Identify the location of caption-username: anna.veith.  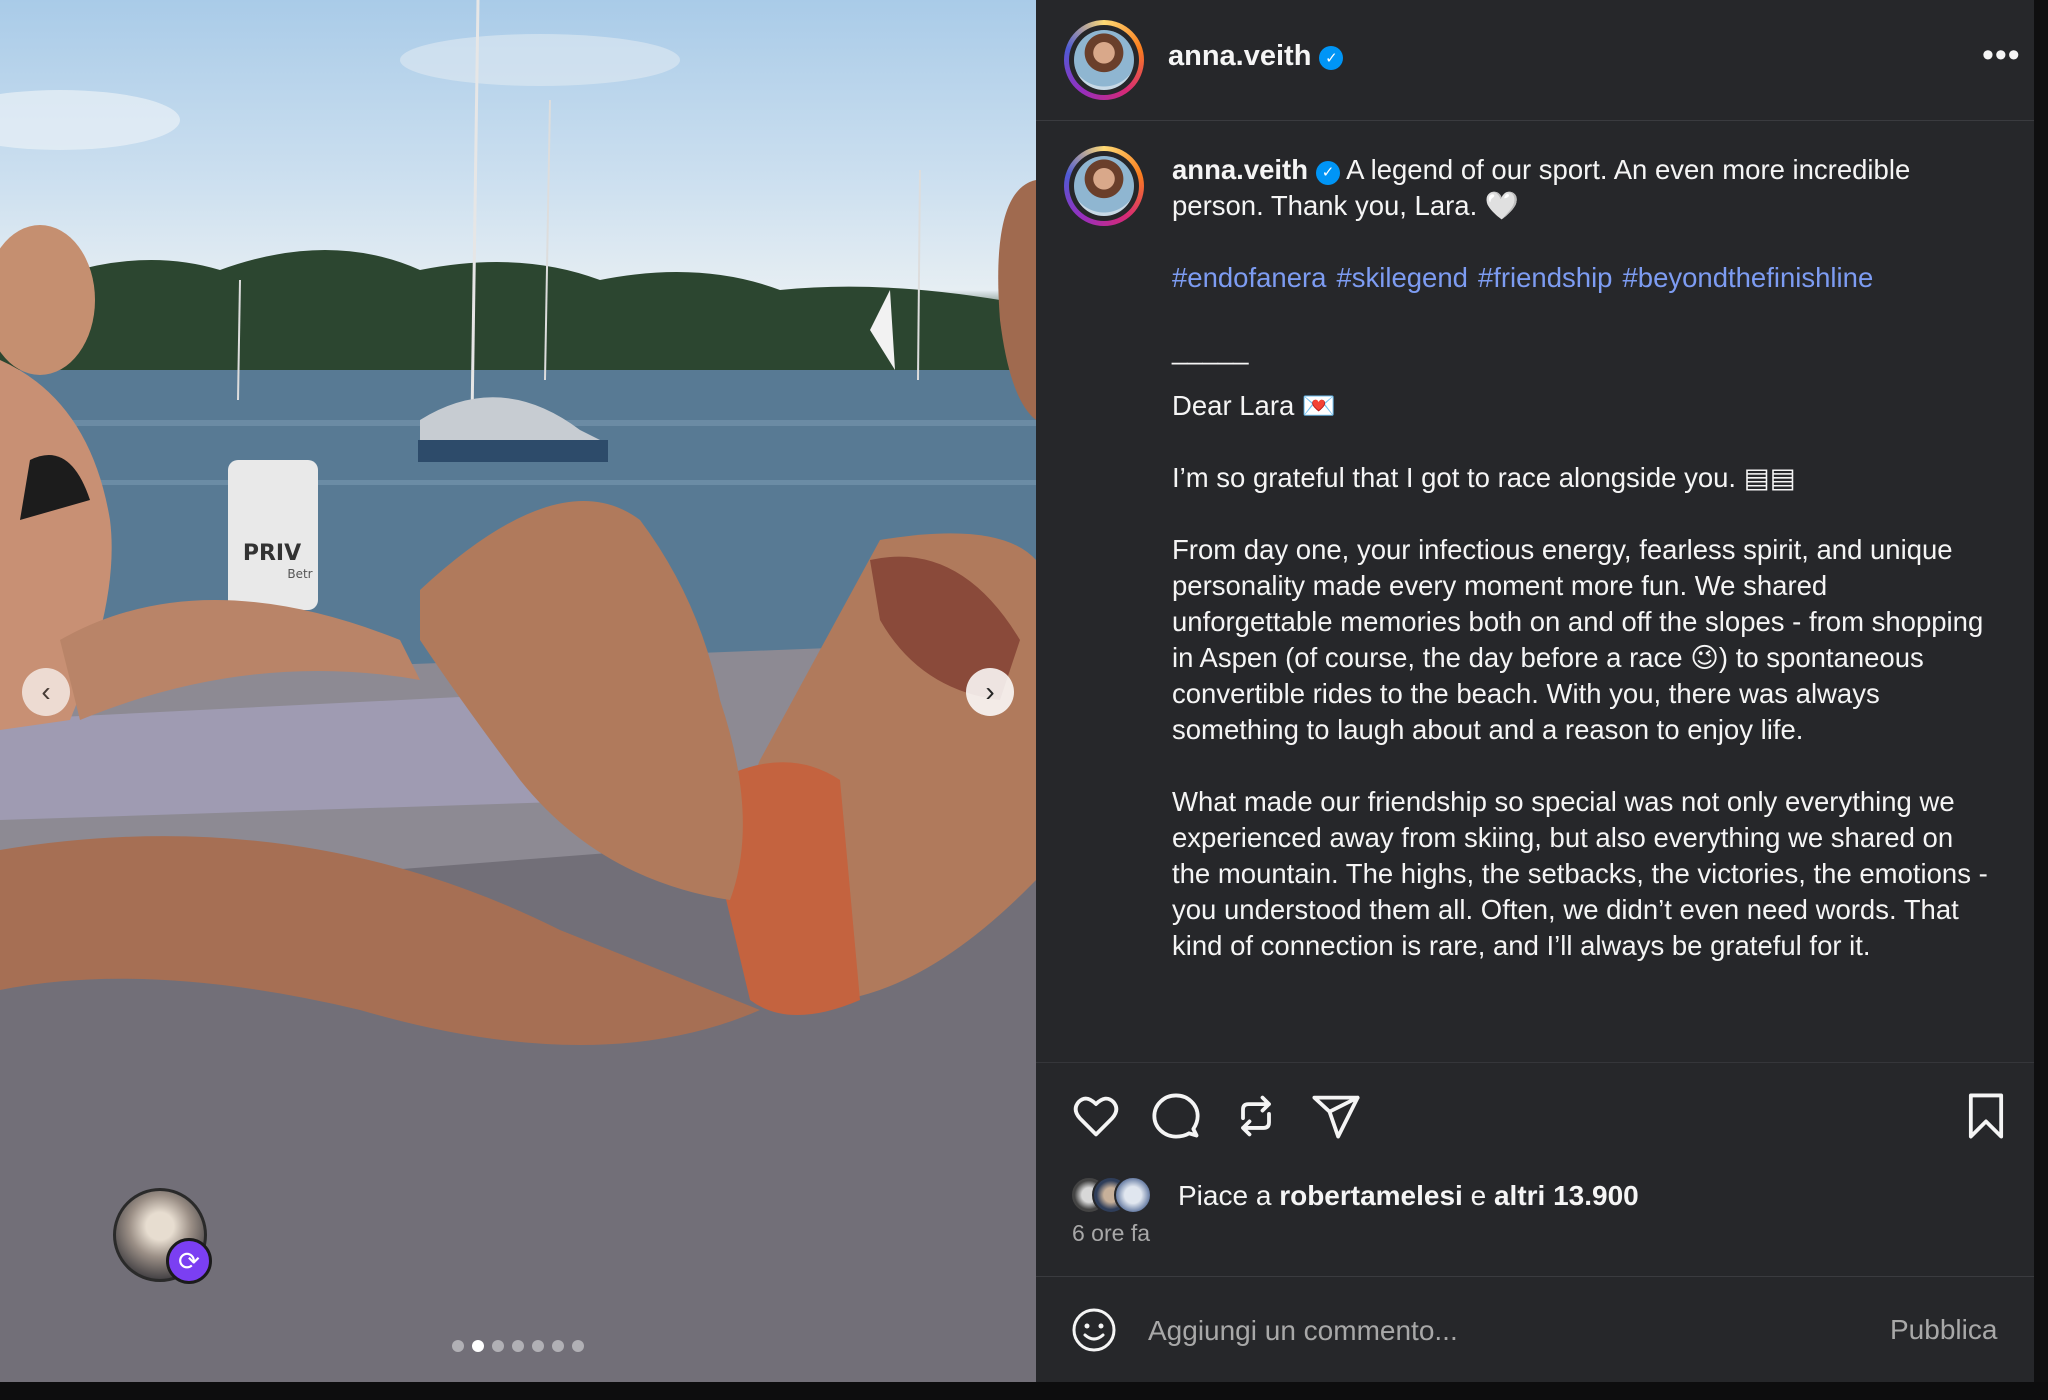
(1240, 169).